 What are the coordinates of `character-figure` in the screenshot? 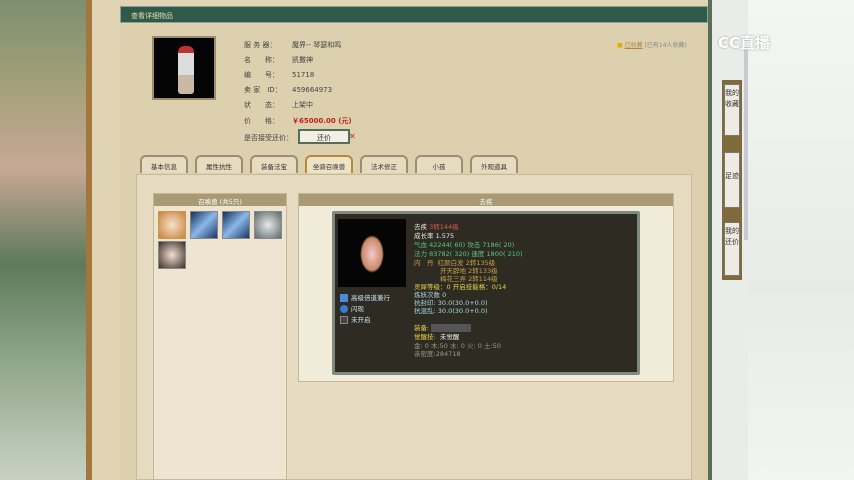 It's located at (186, 70).